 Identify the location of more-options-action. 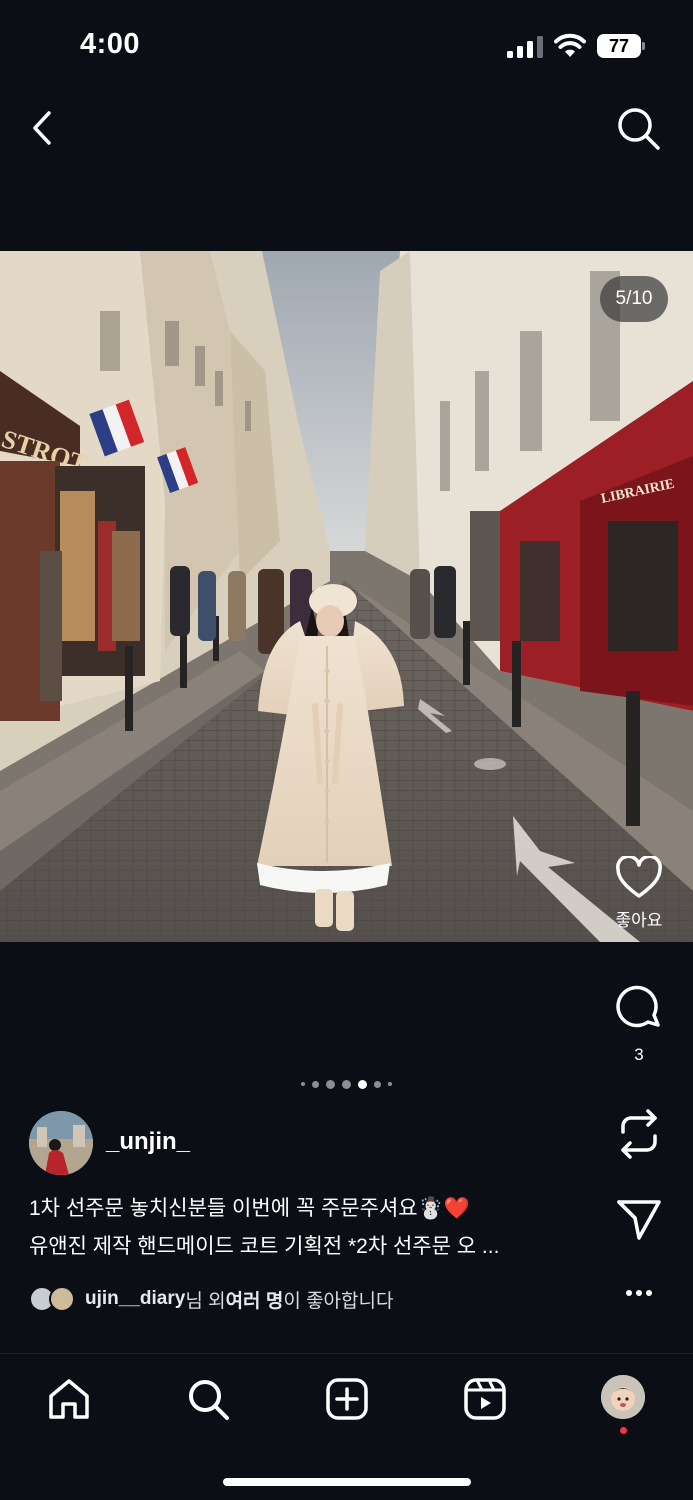
(639, 1293).